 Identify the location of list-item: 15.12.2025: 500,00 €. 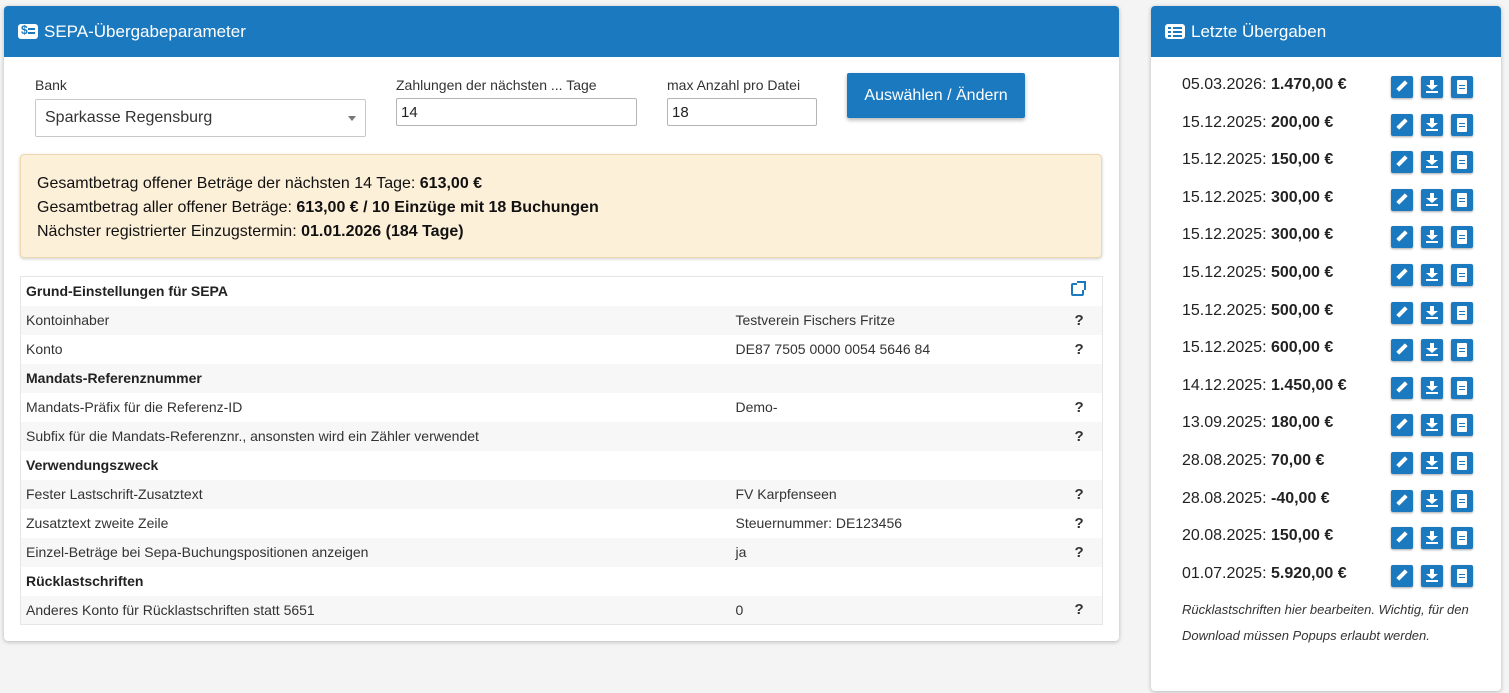
(1332, 279).